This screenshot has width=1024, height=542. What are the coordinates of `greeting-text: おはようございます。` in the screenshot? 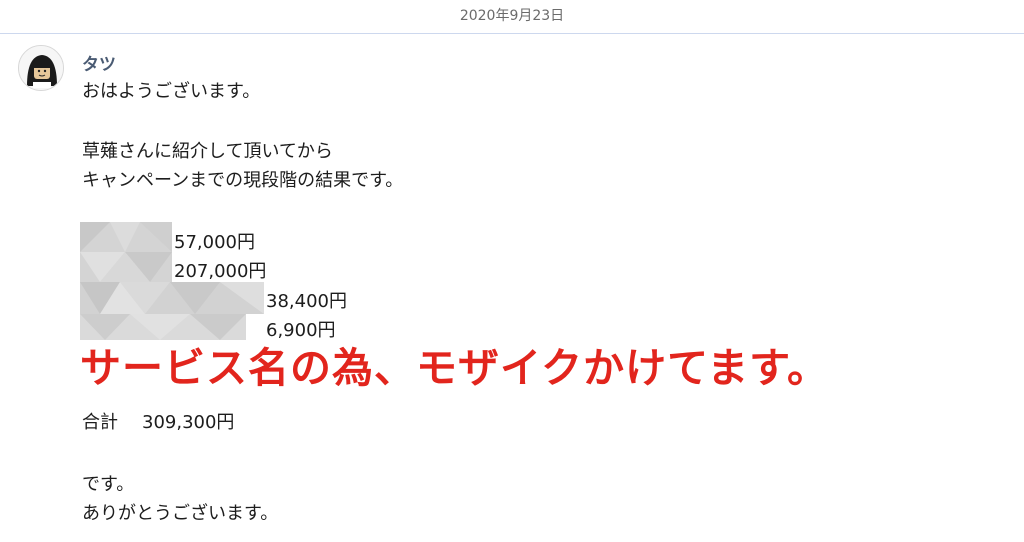 It's located at (171, 91).